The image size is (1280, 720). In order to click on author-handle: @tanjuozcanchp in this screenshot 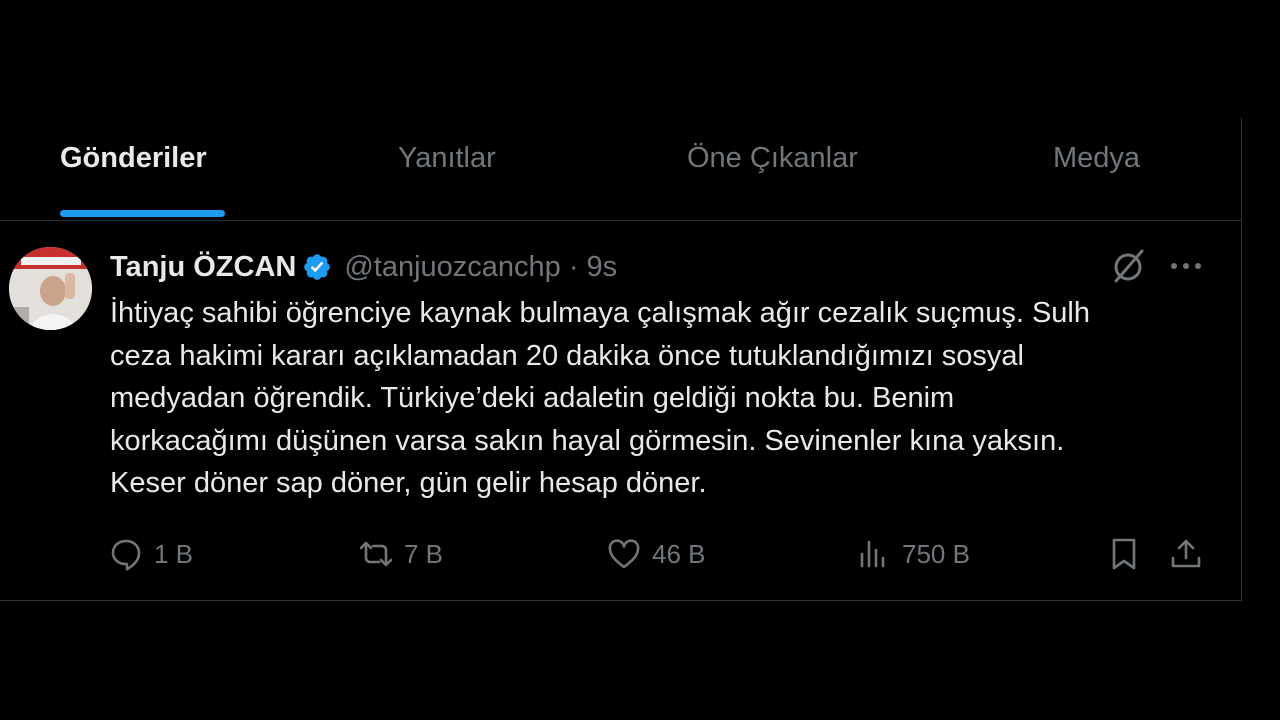, I will do `click(452, 267)`.